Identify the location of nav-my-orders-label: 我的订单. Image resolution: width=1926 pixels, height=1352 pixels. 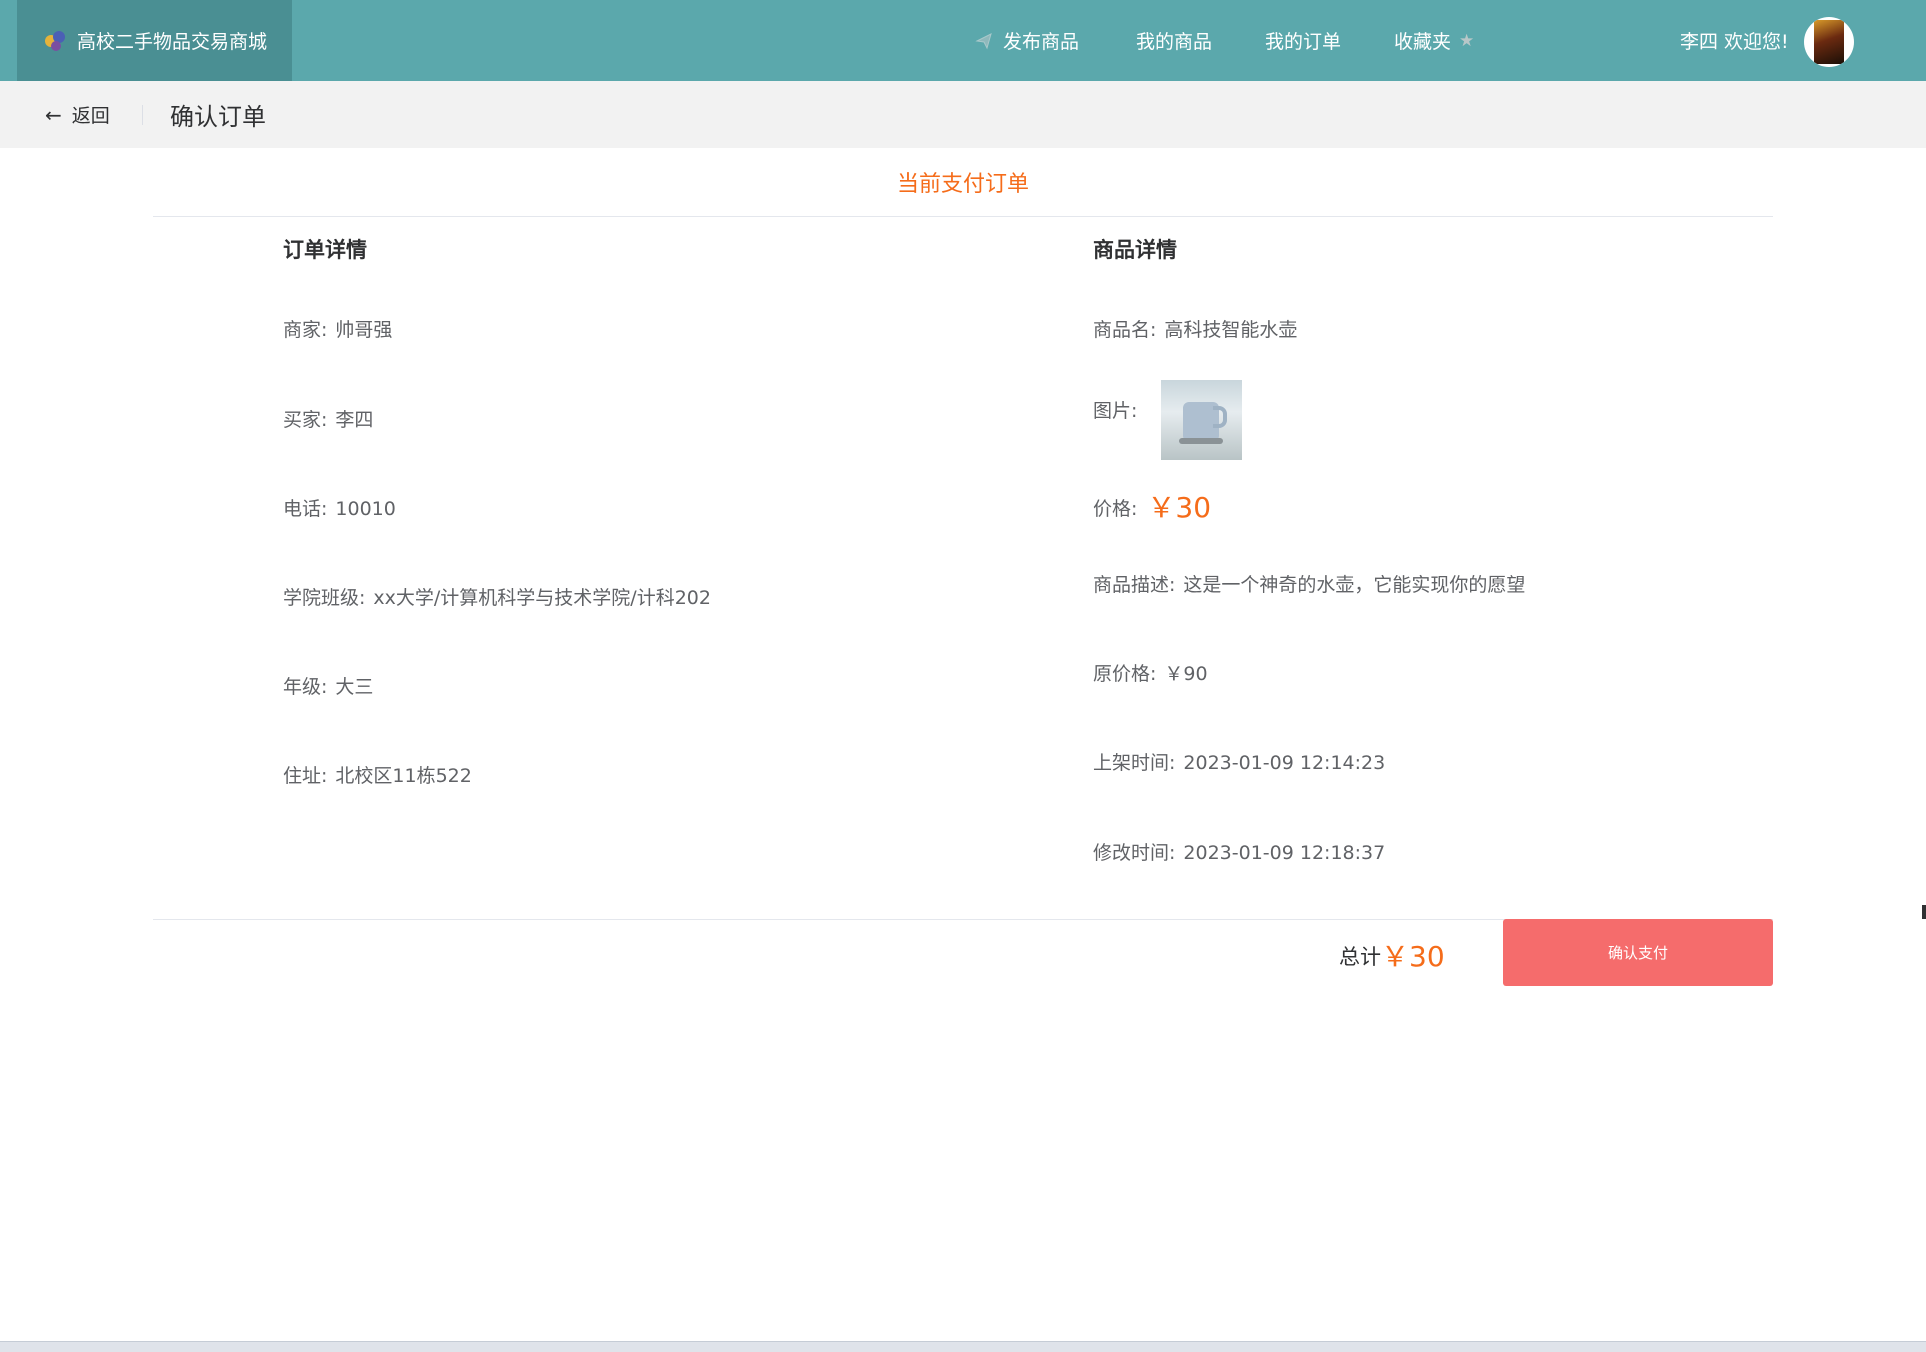
(1303, 42).